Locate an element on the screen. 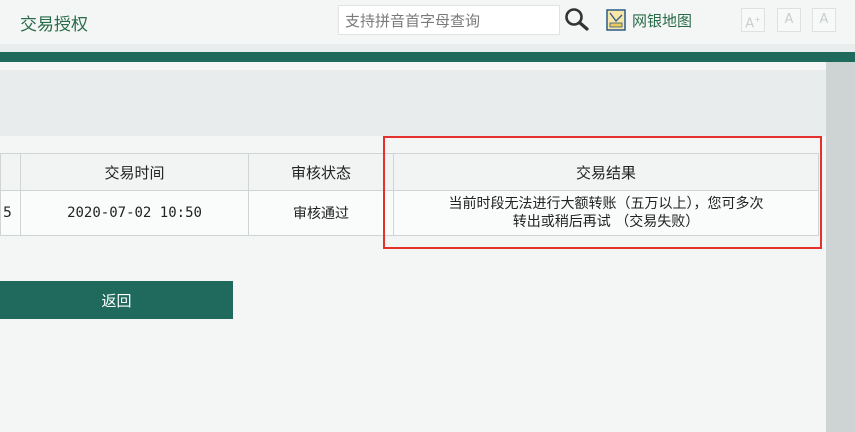  result-line-2: 转出或稍后再试 （交易失败） is located at coordinates (606, 222).